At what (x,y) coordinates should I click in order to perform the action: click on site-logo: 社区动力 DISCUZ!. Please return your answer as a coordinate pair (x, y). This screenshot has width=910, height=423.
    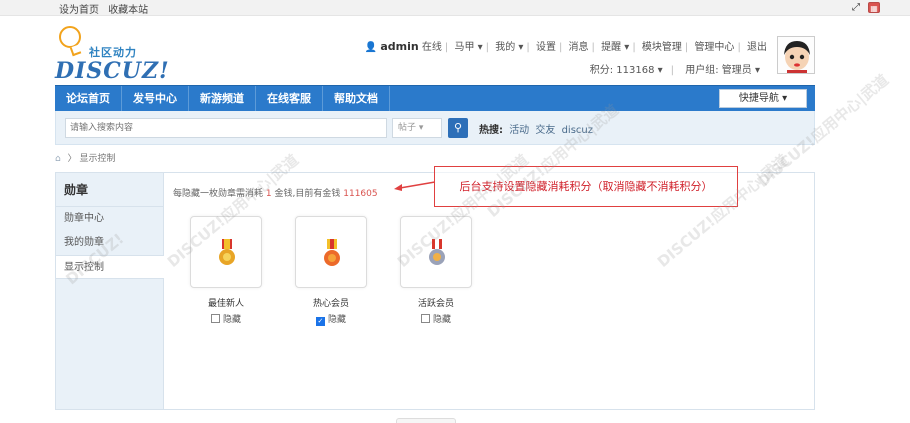
    Looking at the image, I should click on (115, 56).